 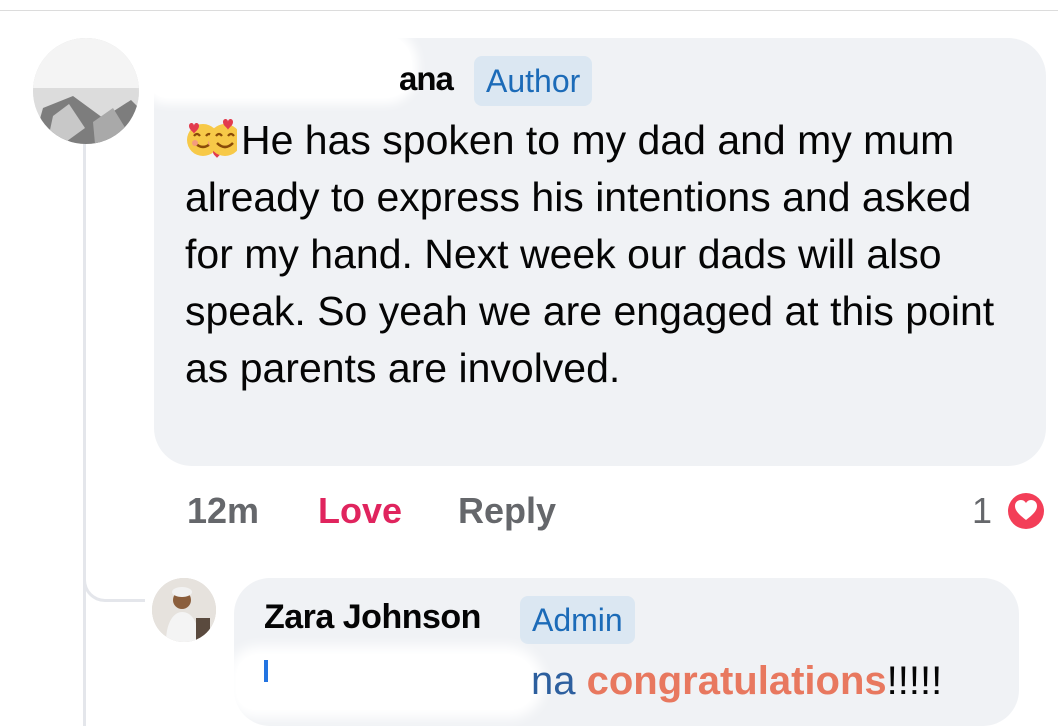 What do you see at coordinates (386, 682) in the screenshot?
I see `redacted-mention-mark` at bounding box center [386, 682].